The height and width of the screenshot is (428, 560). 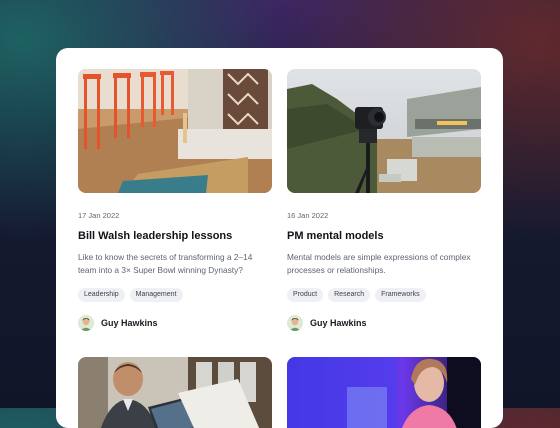 I want to click on post-tags: Product Research Frameworks, so click(x=384, y=295).